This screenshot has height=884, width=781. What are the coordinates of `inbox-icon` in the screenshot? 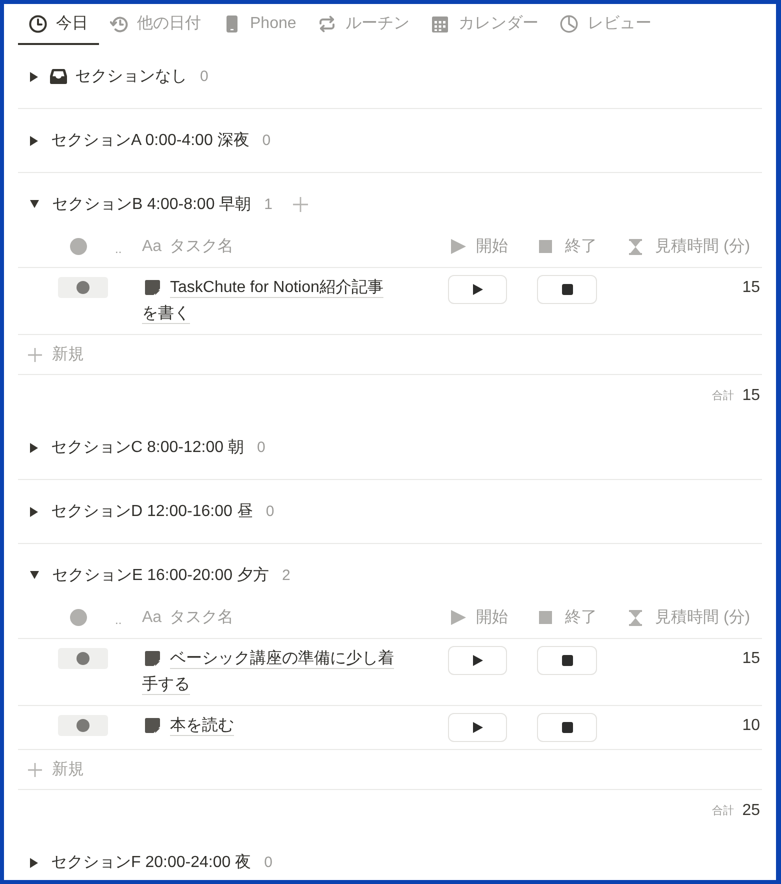 It's located at (58, 76).